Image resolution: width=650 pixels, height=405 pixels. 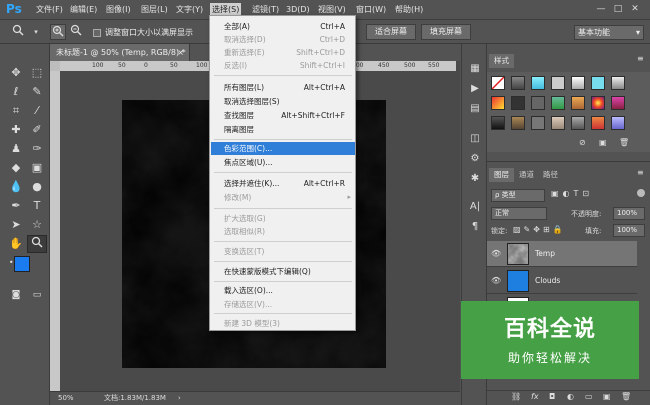 What do you see at coordinates (535, 396) in the screenshot?
I see `fx-icon: fx` at bounding box center [535, 396].